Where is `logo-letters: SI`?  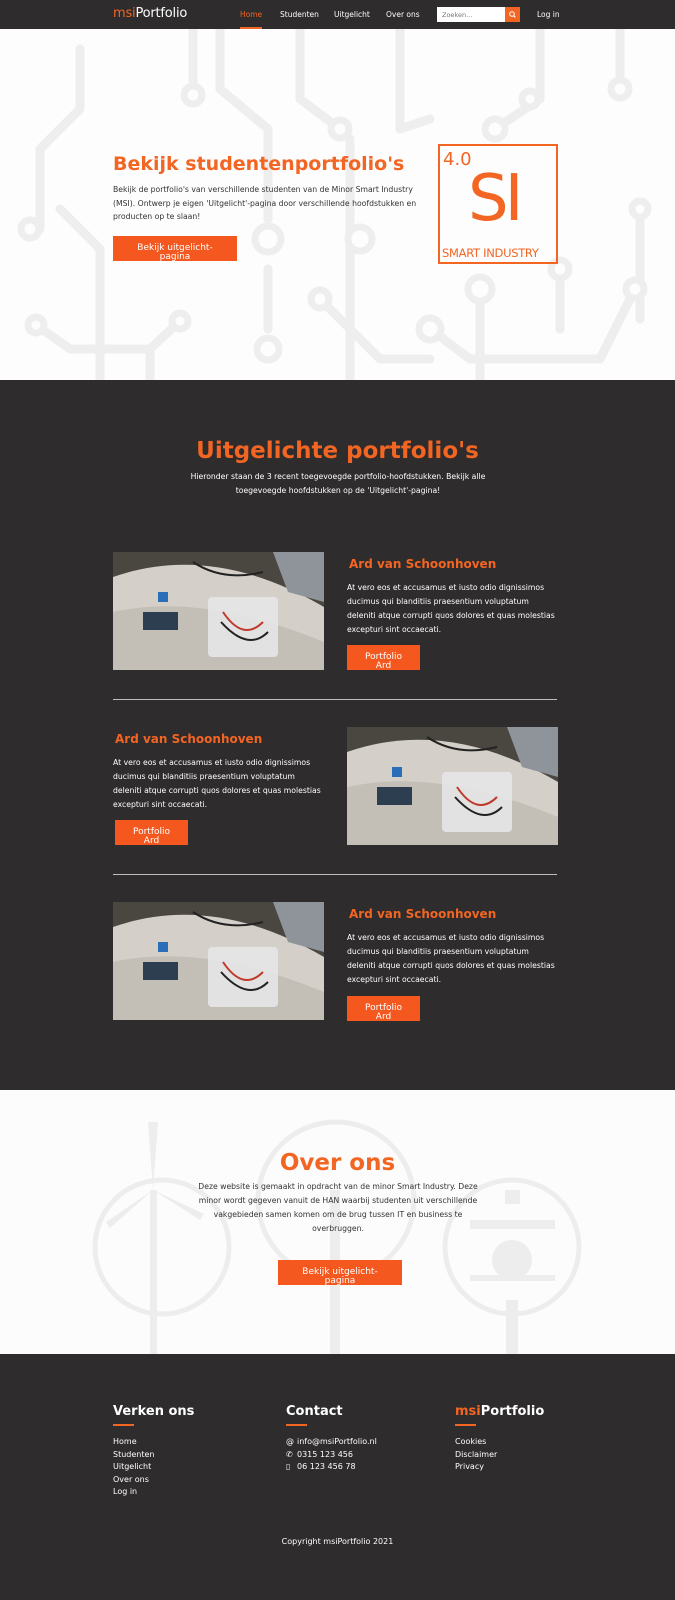 logo-letters: SI is located at coordinates (495, 199).